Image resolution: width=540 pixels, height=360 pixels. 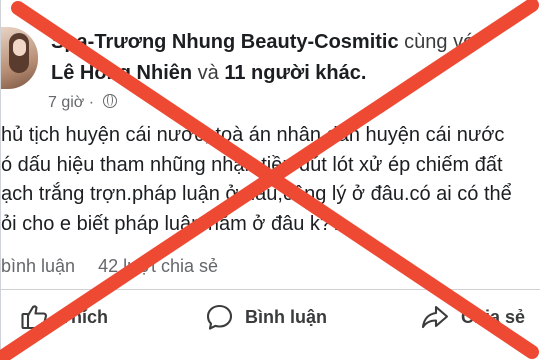 What do you see at coordinates (19, 47) in the screenshot?
I see `avatar-face` at bounding box center [19, 47].